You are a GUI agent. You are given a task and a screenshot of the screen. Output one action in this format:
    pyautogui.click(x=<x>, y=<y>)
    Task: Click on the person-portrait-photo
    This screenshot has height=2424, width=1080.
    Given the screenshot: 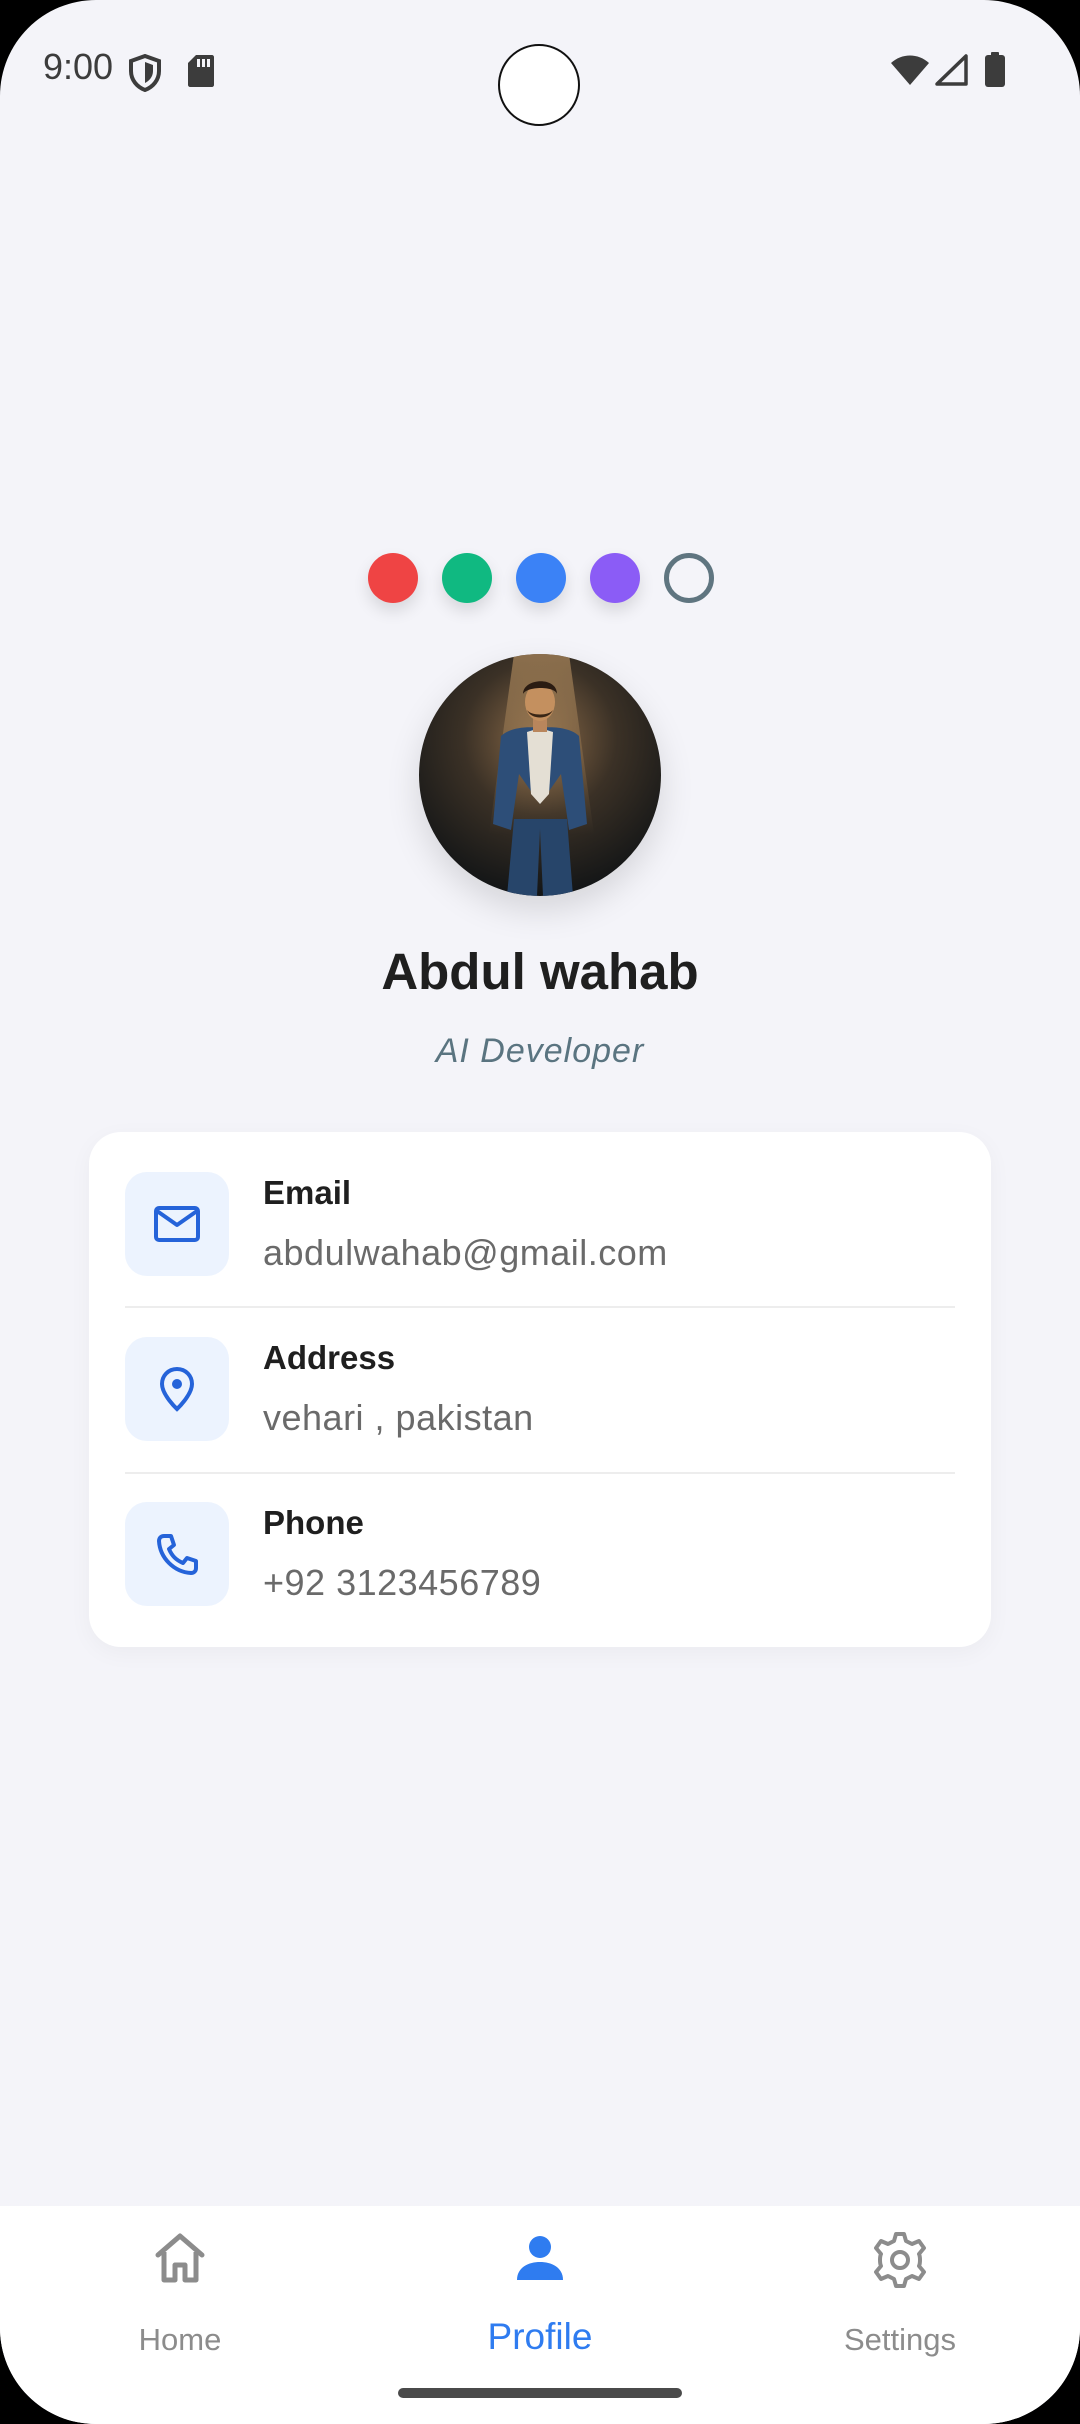 What is the action you would take?
    pyautogui.click(x=540, y=775)
    